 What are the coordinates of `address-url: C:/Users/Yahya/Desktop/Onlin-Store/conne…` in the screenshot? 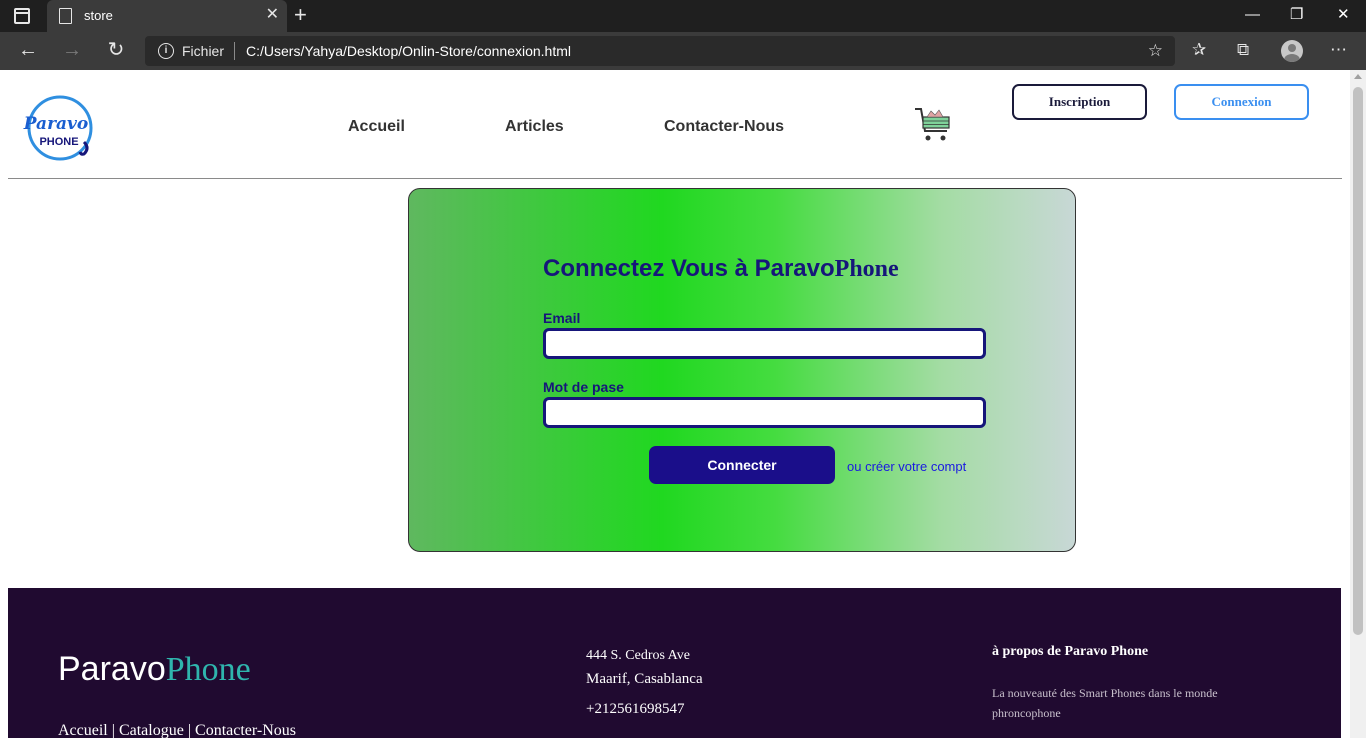 It's located at (408, 51).